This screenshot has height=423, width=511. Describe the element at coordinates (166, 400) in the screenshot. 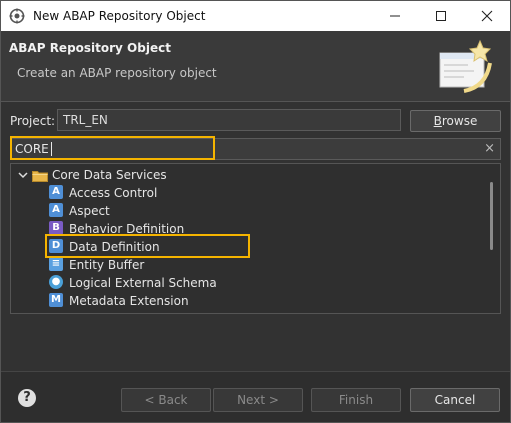

I see `back-button: < Back` at that location.